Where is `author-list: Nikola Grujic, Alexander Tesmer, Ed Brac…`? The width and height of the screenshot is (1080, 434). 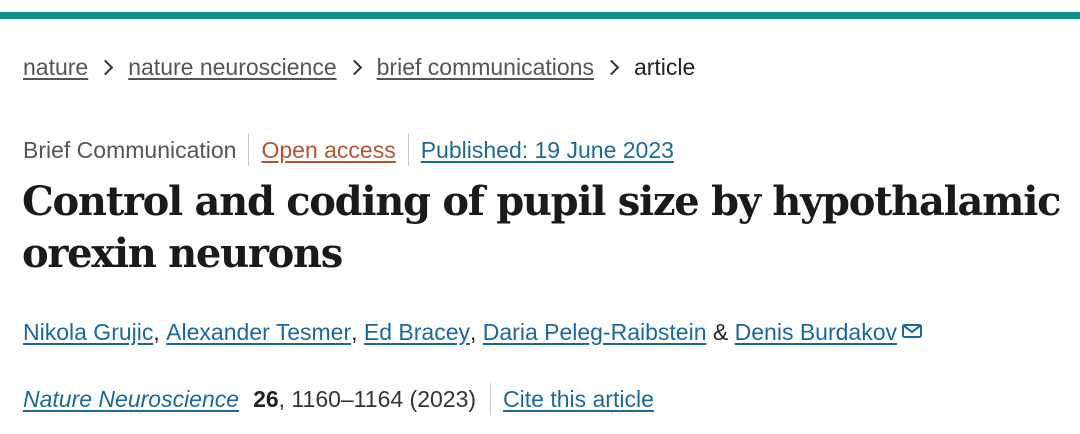 author-list: Nikola Grujic, Alexander Tesmer, Ed Brac… is located at coordinates (472, 332).